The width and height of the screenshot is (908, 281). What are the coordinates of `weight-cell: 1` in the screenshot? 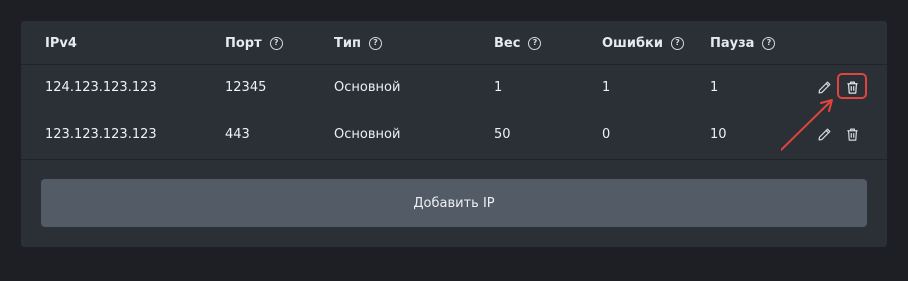 It's located at (498, 87).